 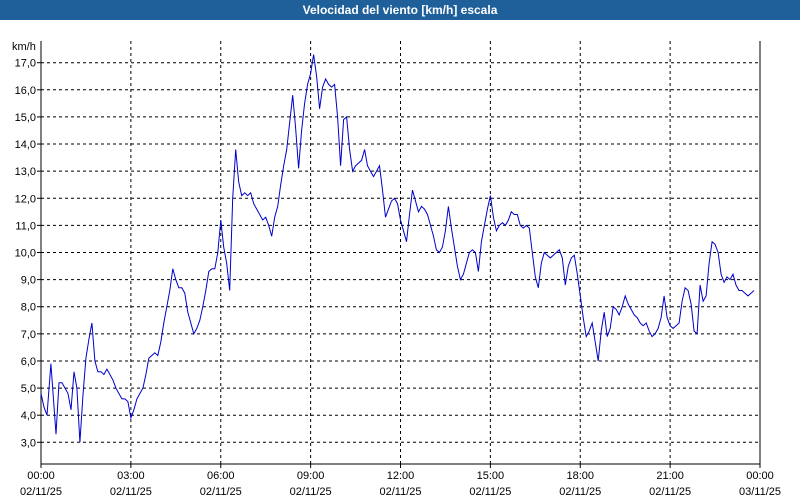 What do you see at coordinates (28, 335) in the screenshot?
I see `y-tick-label: 7,0` at bounding box center [28, 335].